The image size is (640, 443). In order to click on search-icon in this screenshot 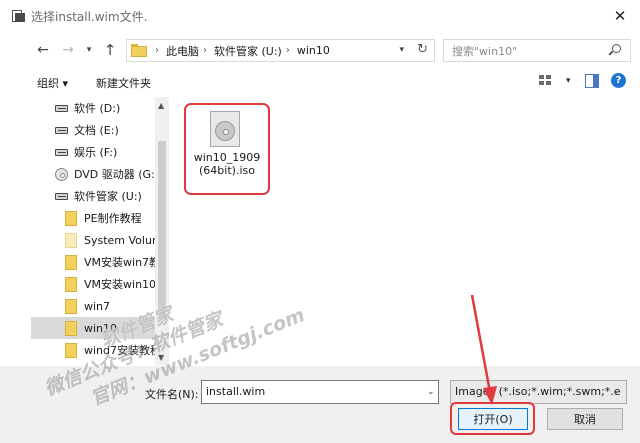, I will do `click(615, 50)`.